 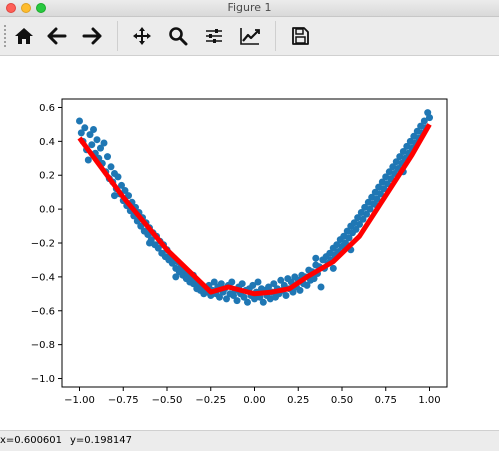 What do you see at coordinates (47, 142) in the screenshot?
I see `y-tick-label: 0.4` at bounding box center [47, 142].